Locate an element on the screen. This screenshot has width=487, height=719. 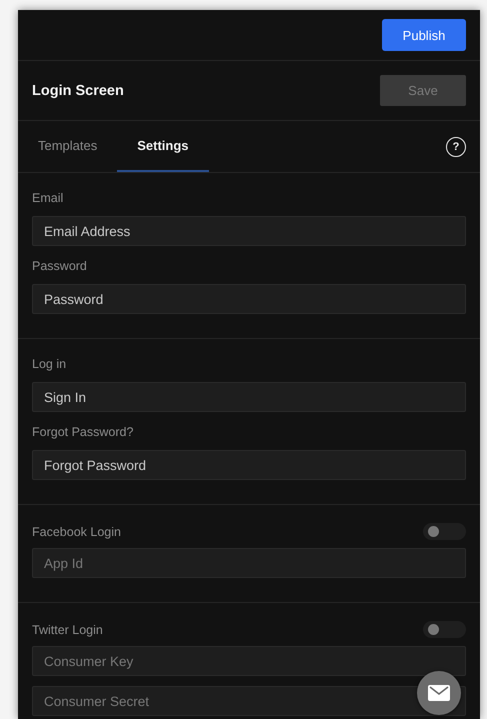
publish-button: Publish is located at coordinates (424, 35).